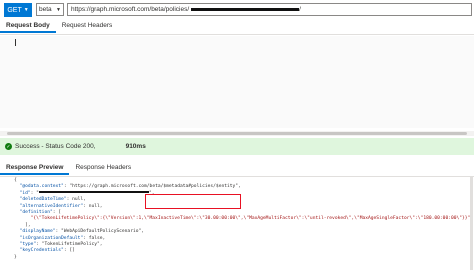 The height and width of the screenshot is (273, 474). What do you see at coordinates (15, 257) in the screenshot?
I see `code-text: }` at bounding box center [15, 257].